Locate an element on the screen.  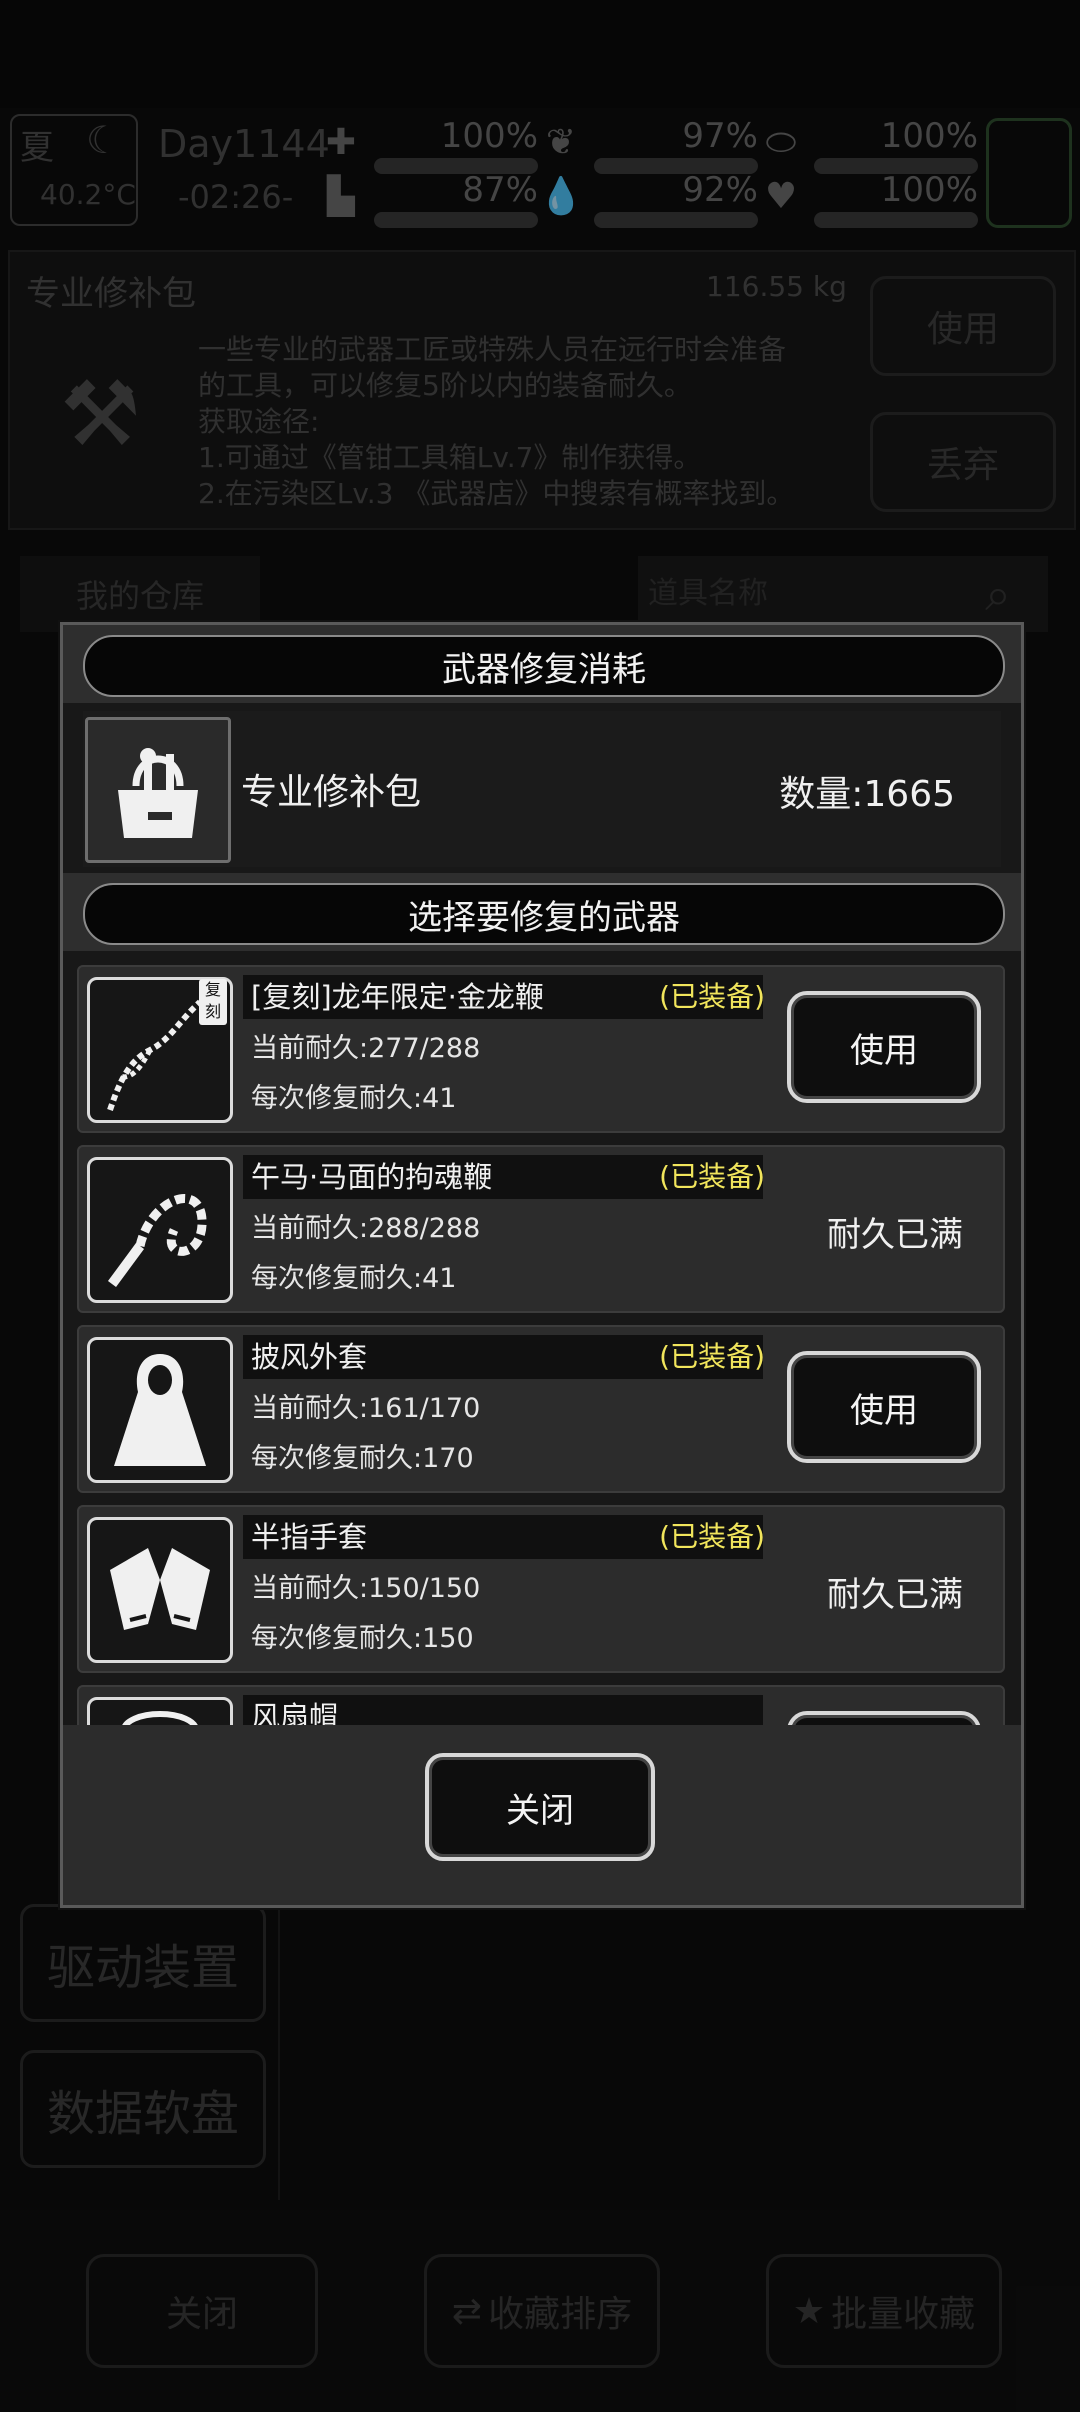
replica-badge: 复刻 is located at coordinates (213, 1002).